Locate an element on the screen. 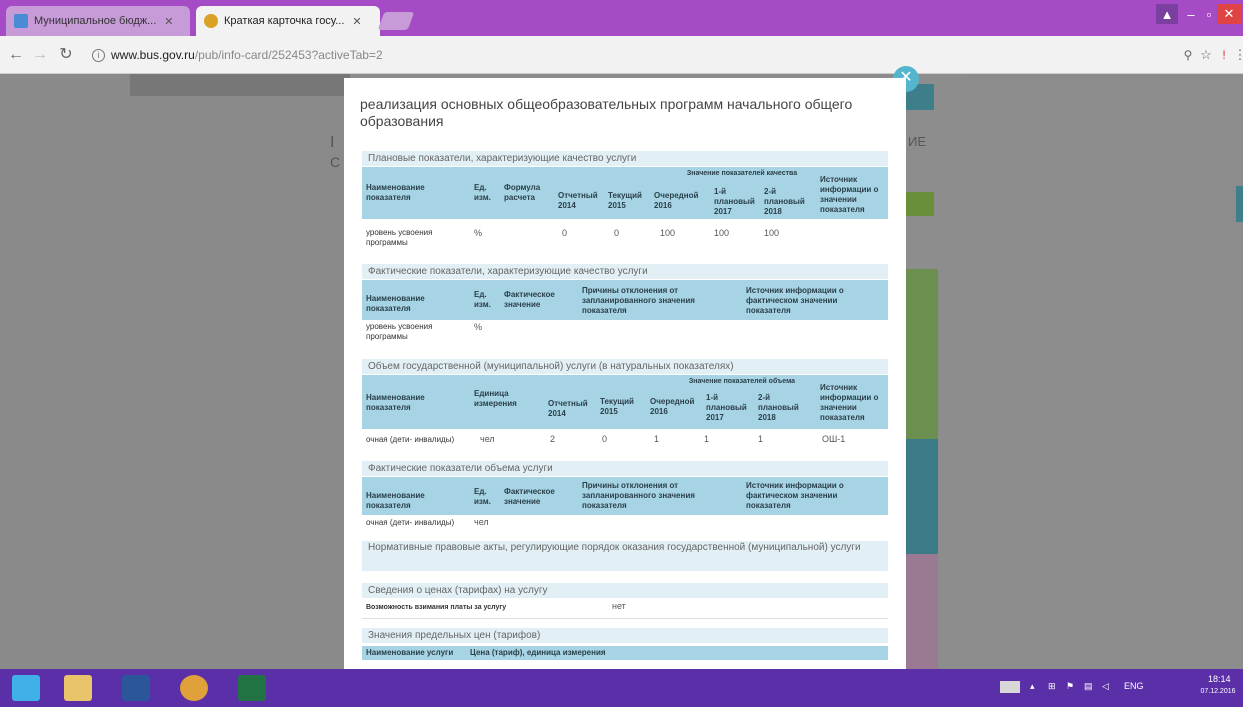  info-icon: i is located at coordinates (98, 55).